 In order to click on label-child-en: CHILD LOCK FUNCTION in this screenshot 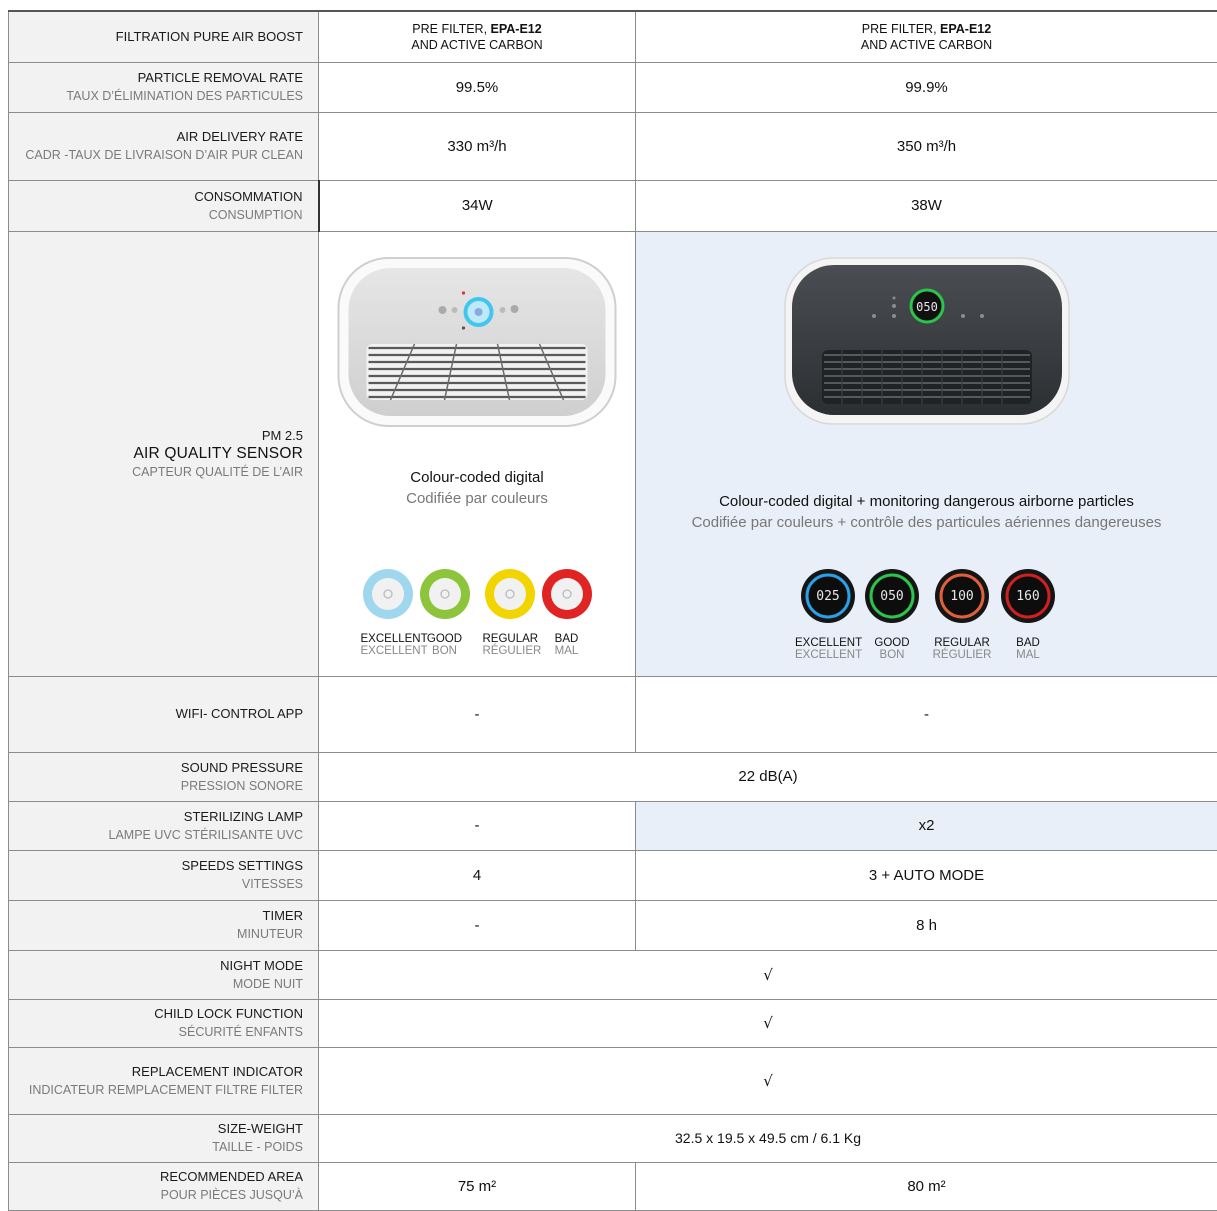, I will do `click(160, 1014)`.